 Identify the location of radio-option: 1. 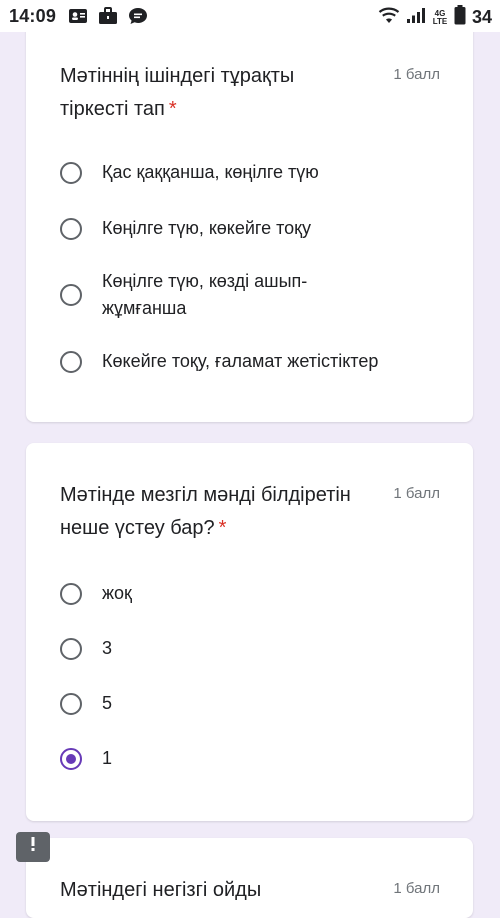
(250, 758).